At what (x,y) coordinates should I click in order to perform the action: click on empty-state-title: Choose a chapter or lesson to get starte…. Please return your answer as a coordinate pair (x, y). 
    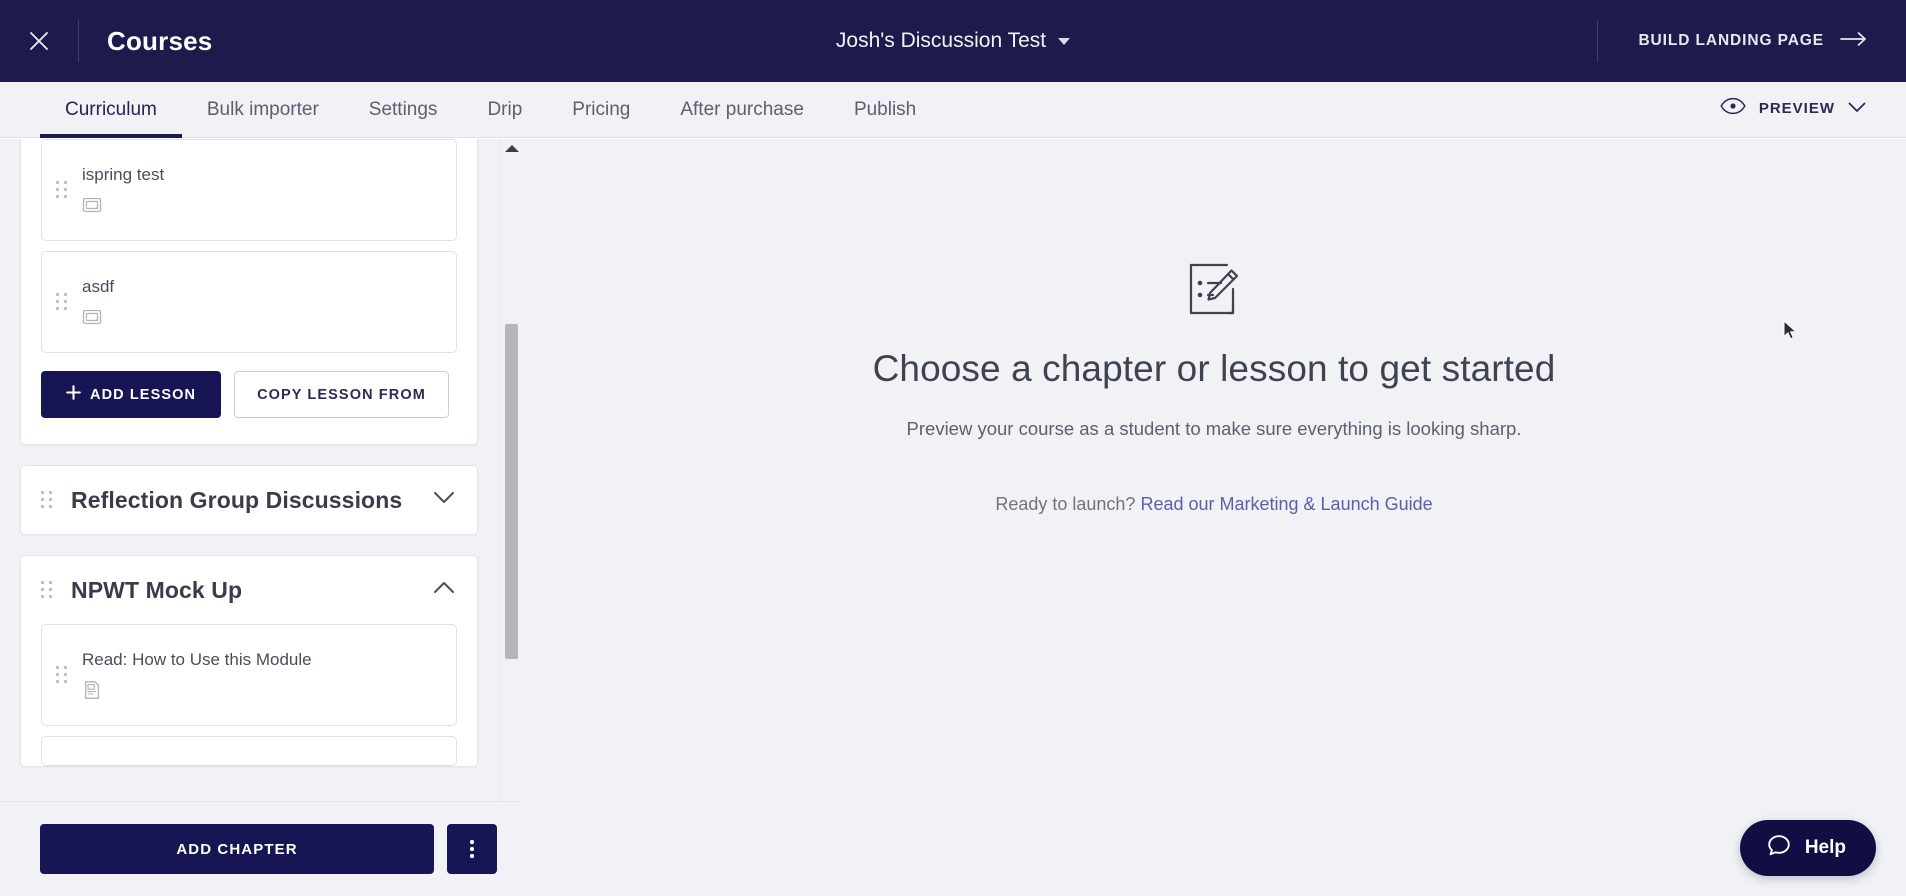
    Looking at the image, I should click on (1214, 368).